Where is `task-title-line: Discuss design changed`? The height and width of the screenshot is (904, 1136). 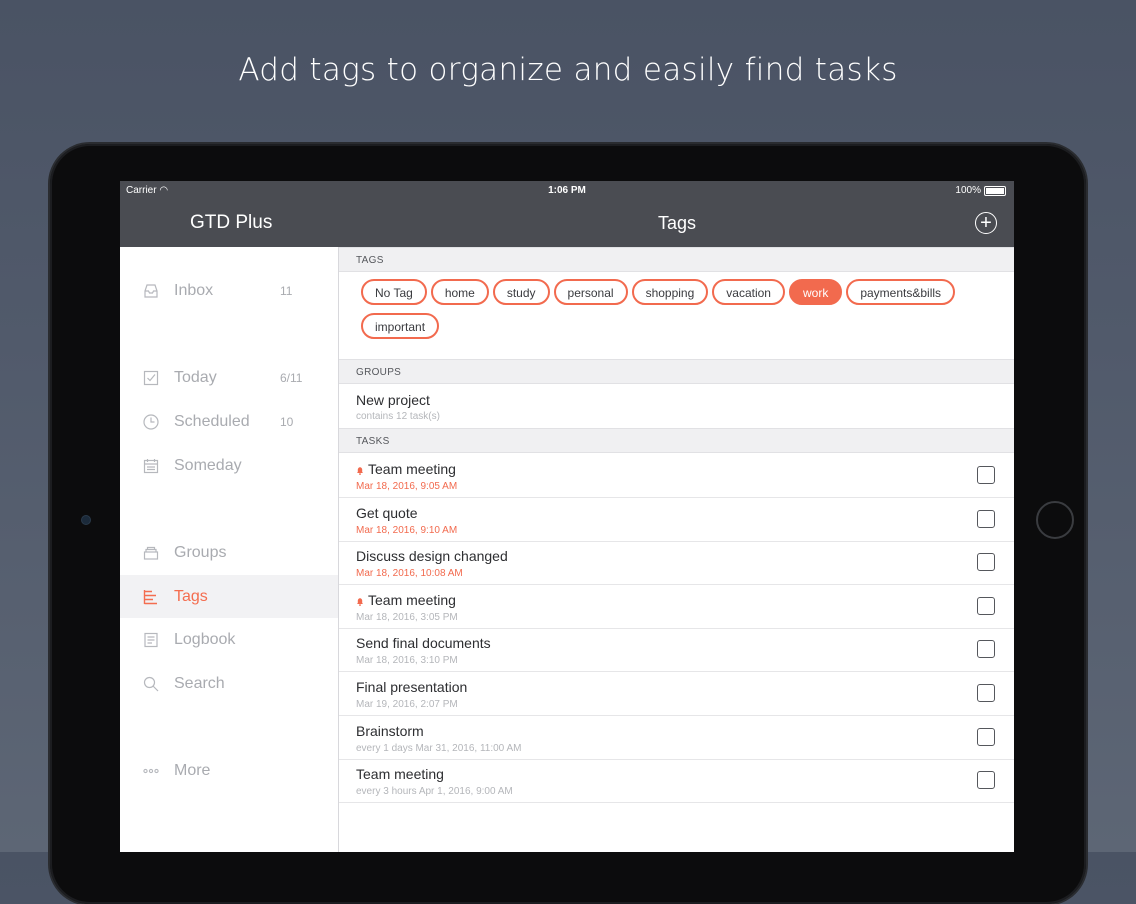
task-title-line: Discuss design changed is located at coordinates (432, 556).